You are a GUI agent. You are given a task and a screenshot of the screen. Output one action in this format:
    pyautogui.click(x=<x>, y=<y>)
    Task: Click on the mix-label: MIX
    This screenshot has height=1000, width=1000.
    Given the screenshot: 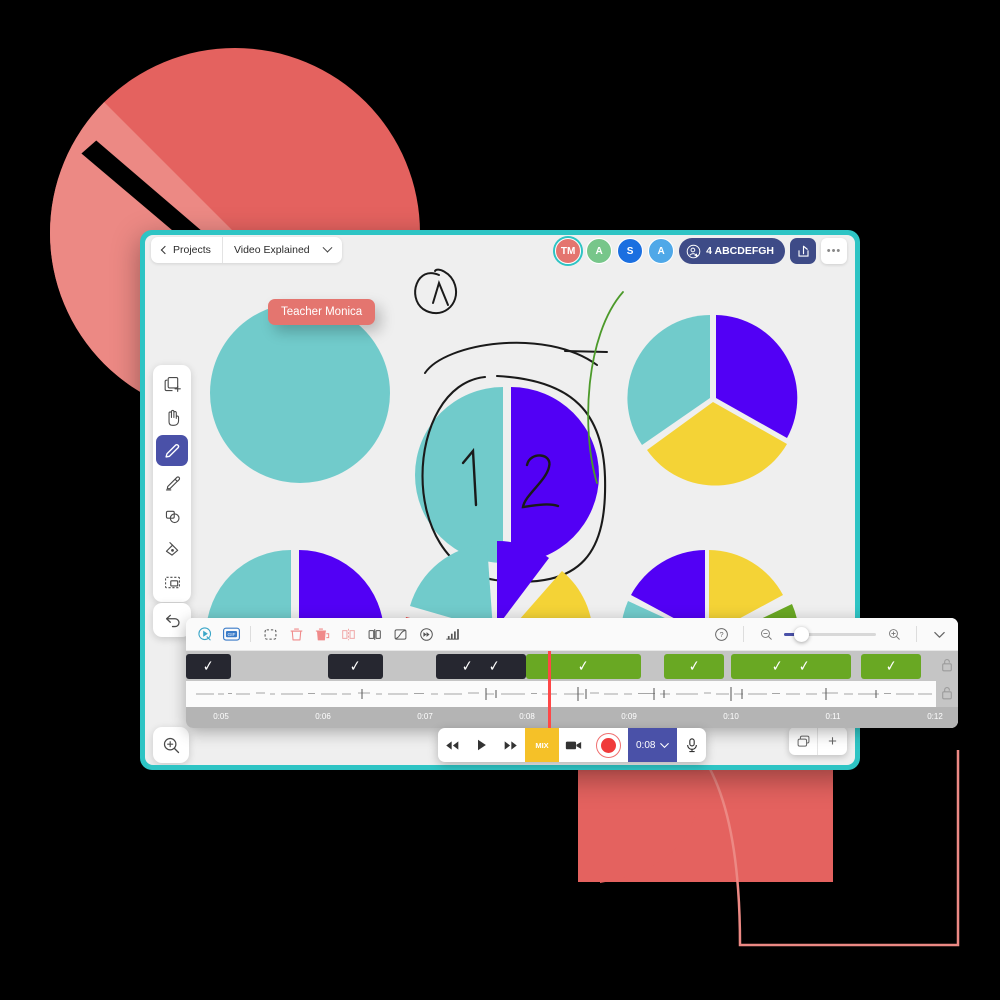 What is the action you would take?
    pyautogui.click(x=542, y=745)
    